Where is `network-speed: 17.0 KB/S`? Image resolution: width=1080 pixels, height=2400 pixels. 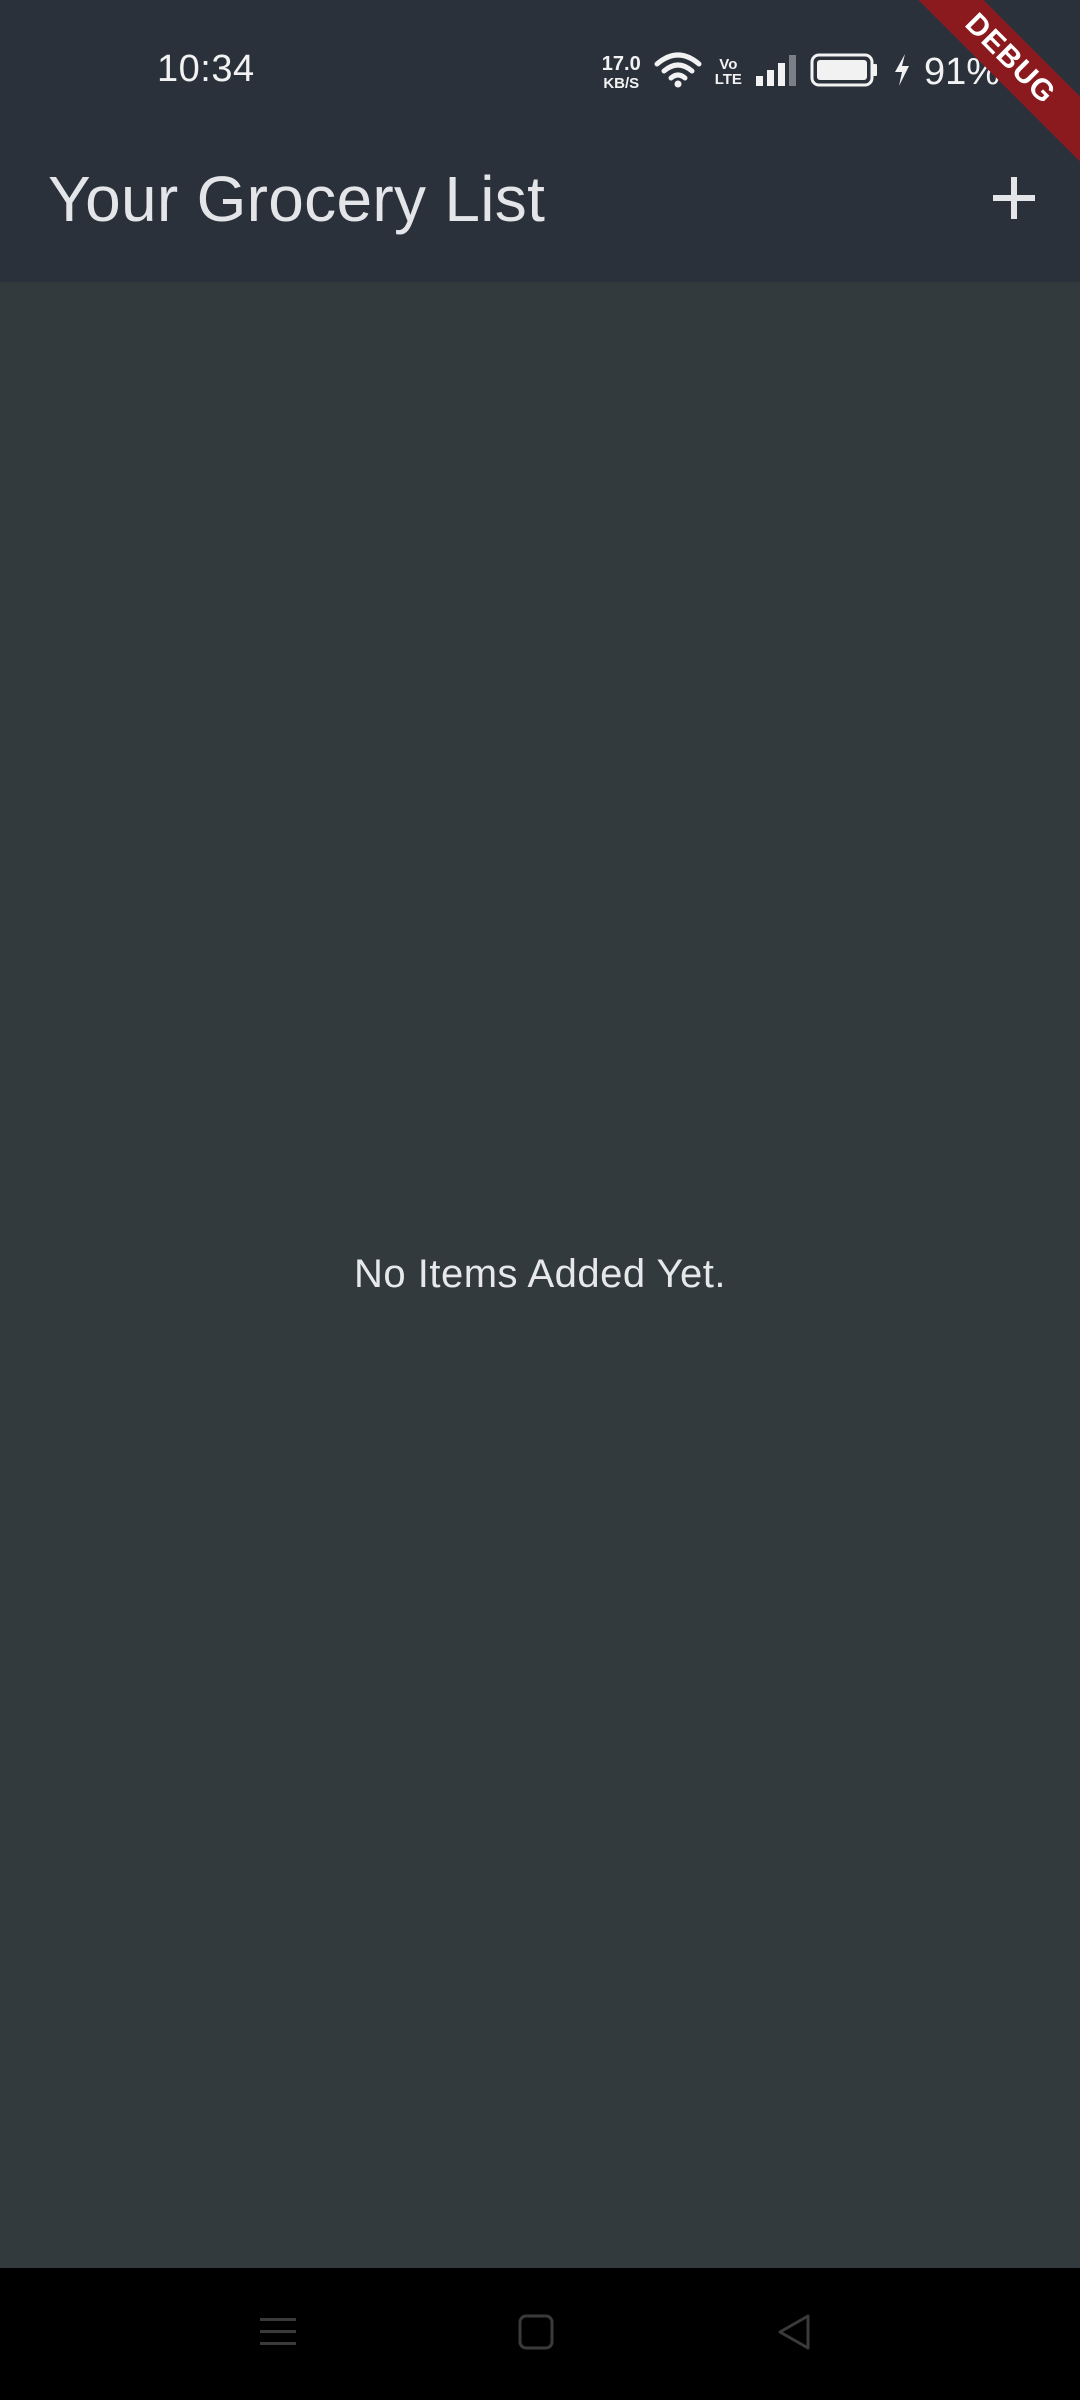
network-speed: 17.0 KB/S is located at coordinates (621, 72).